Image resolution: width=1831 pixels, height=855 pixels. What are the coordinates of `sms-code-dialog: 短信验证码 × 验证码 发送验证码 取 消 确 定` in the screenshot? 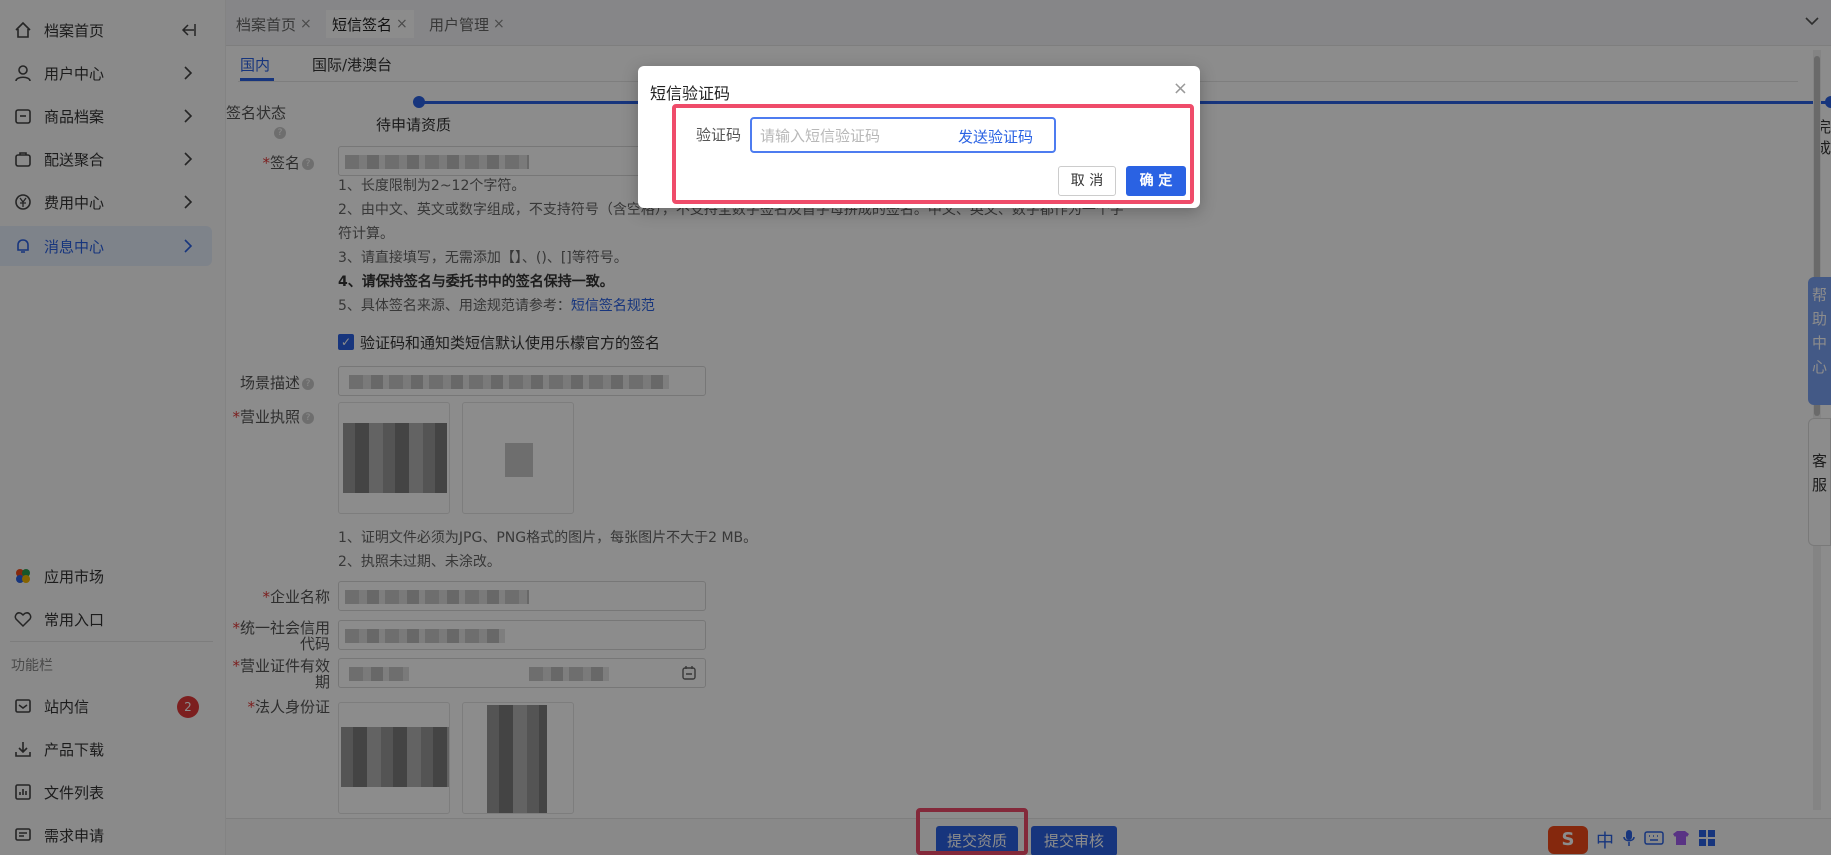 It's located at (919, 137).